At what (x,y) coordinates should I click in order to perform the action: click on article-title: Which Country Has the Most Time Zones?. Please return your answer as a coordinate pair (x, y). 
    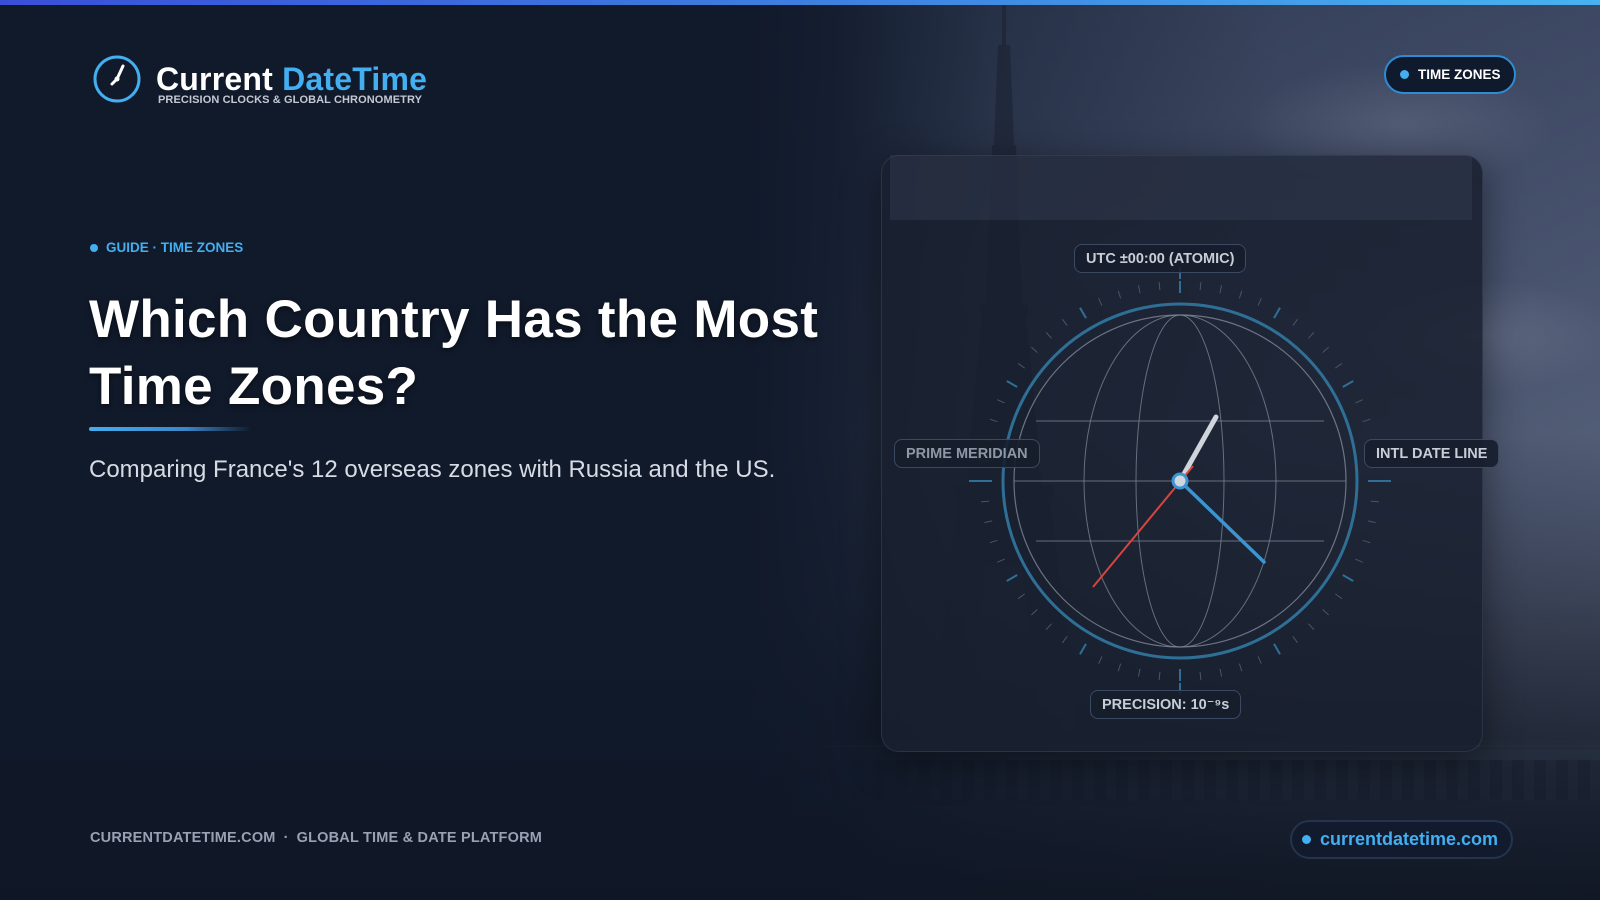
    Looking at the image, I should click on (454, 353).